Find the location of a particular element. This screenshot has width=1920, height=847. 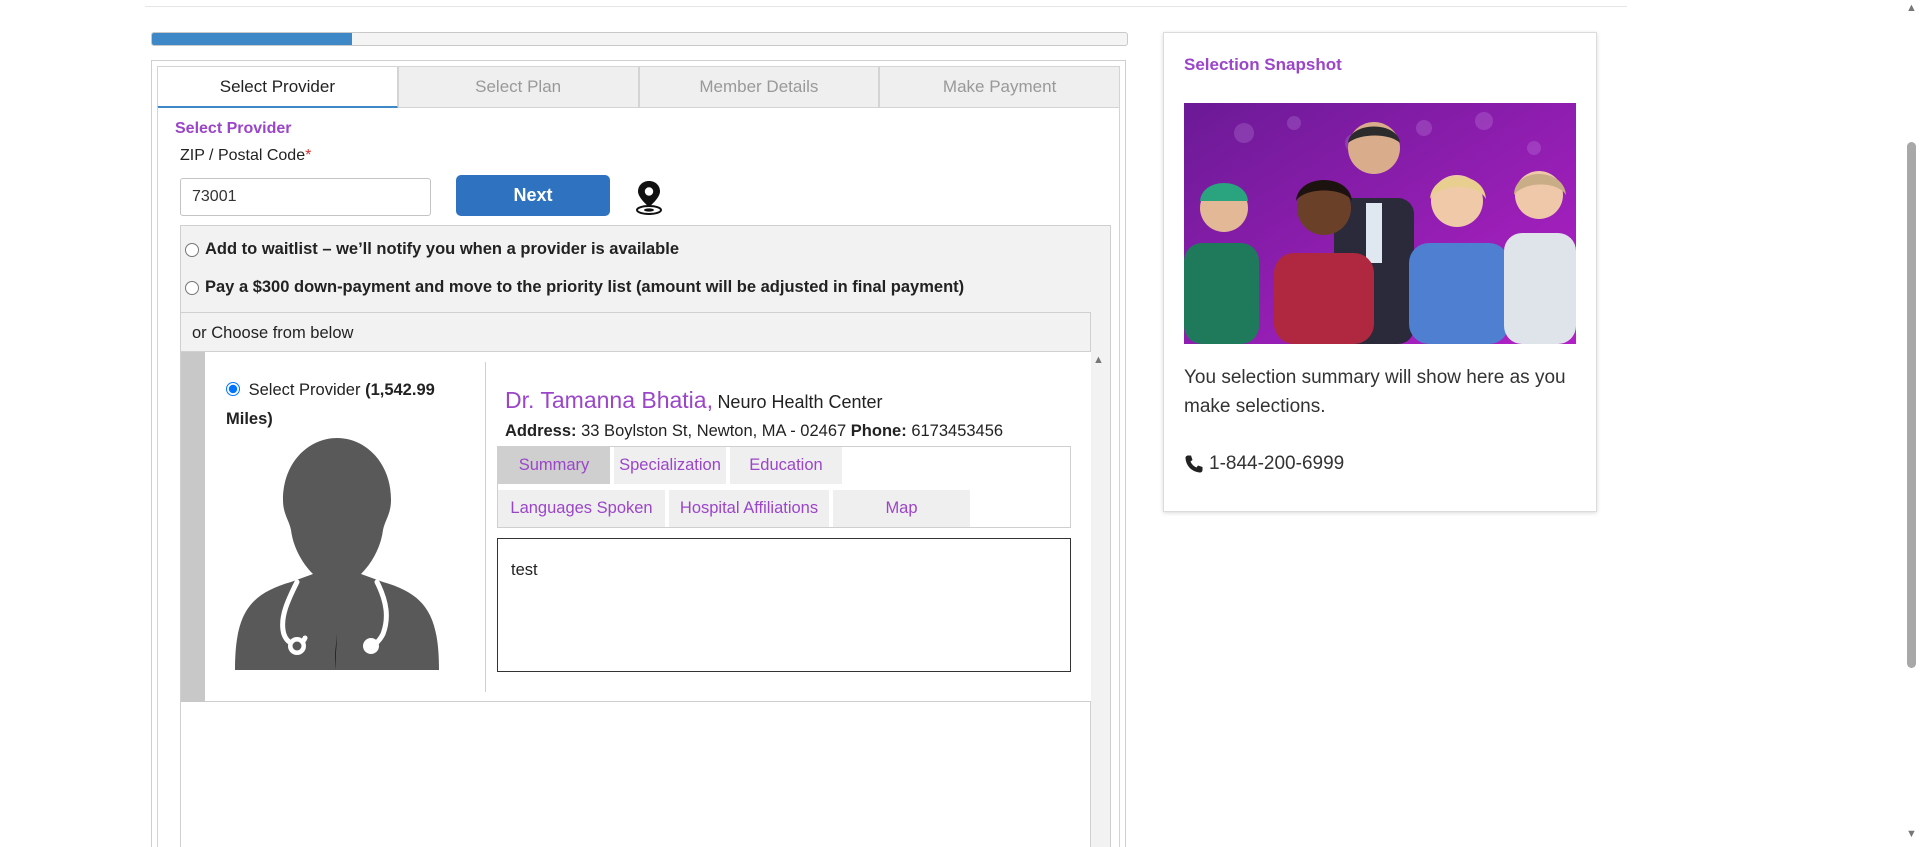

priority-radio is located at coordinates (192, 287).